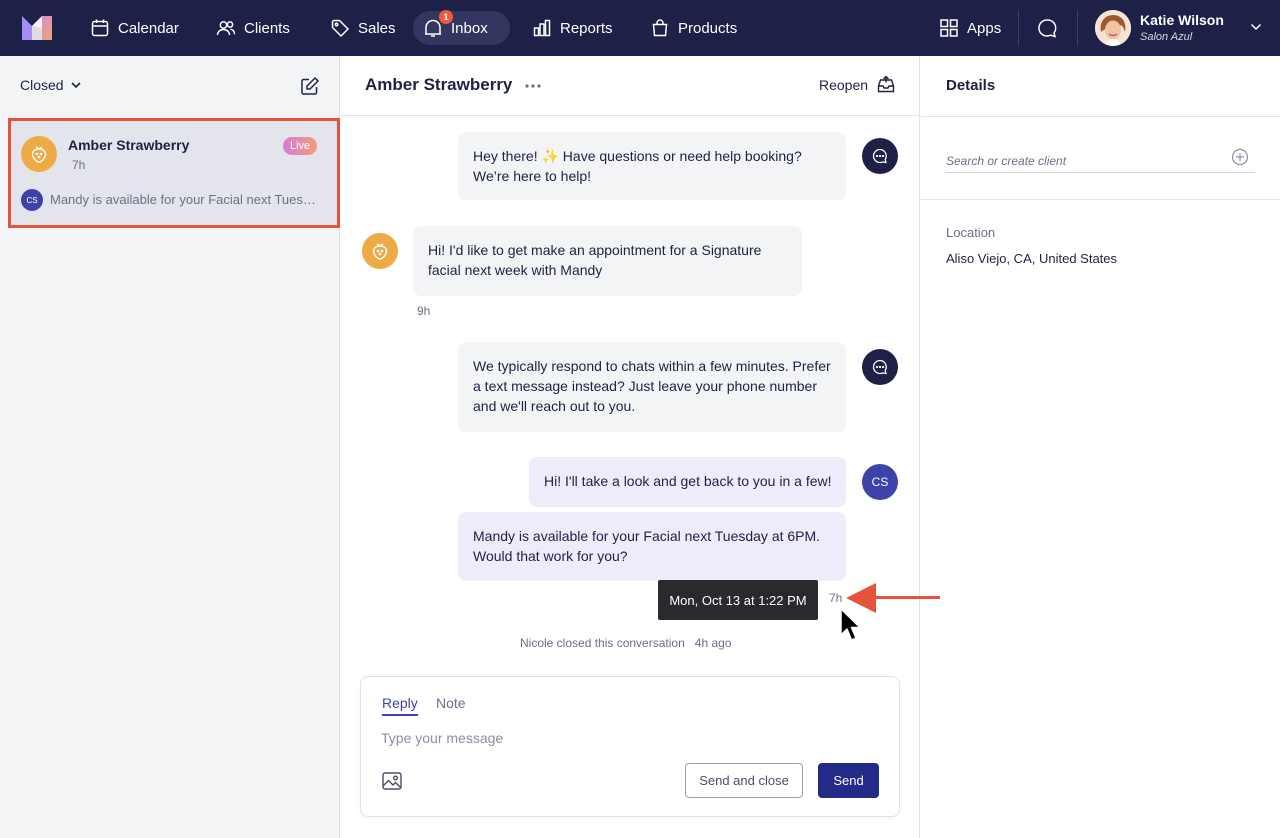  Describe the element at coordinates (392, 781) in the screenshot. I see `image-attach-icon` at that location.